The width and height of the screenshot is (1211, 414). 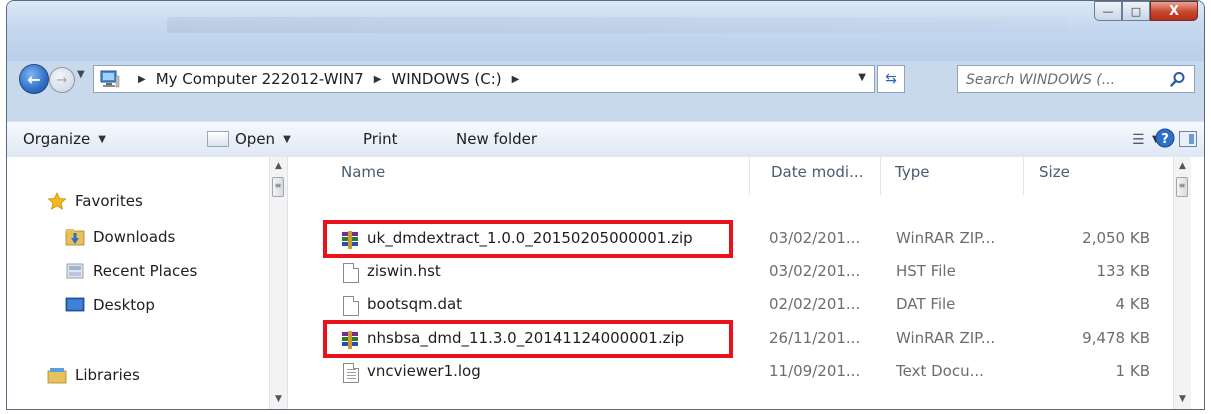 I want to click on column-header-size: Size, so click(x=1054, y=172).